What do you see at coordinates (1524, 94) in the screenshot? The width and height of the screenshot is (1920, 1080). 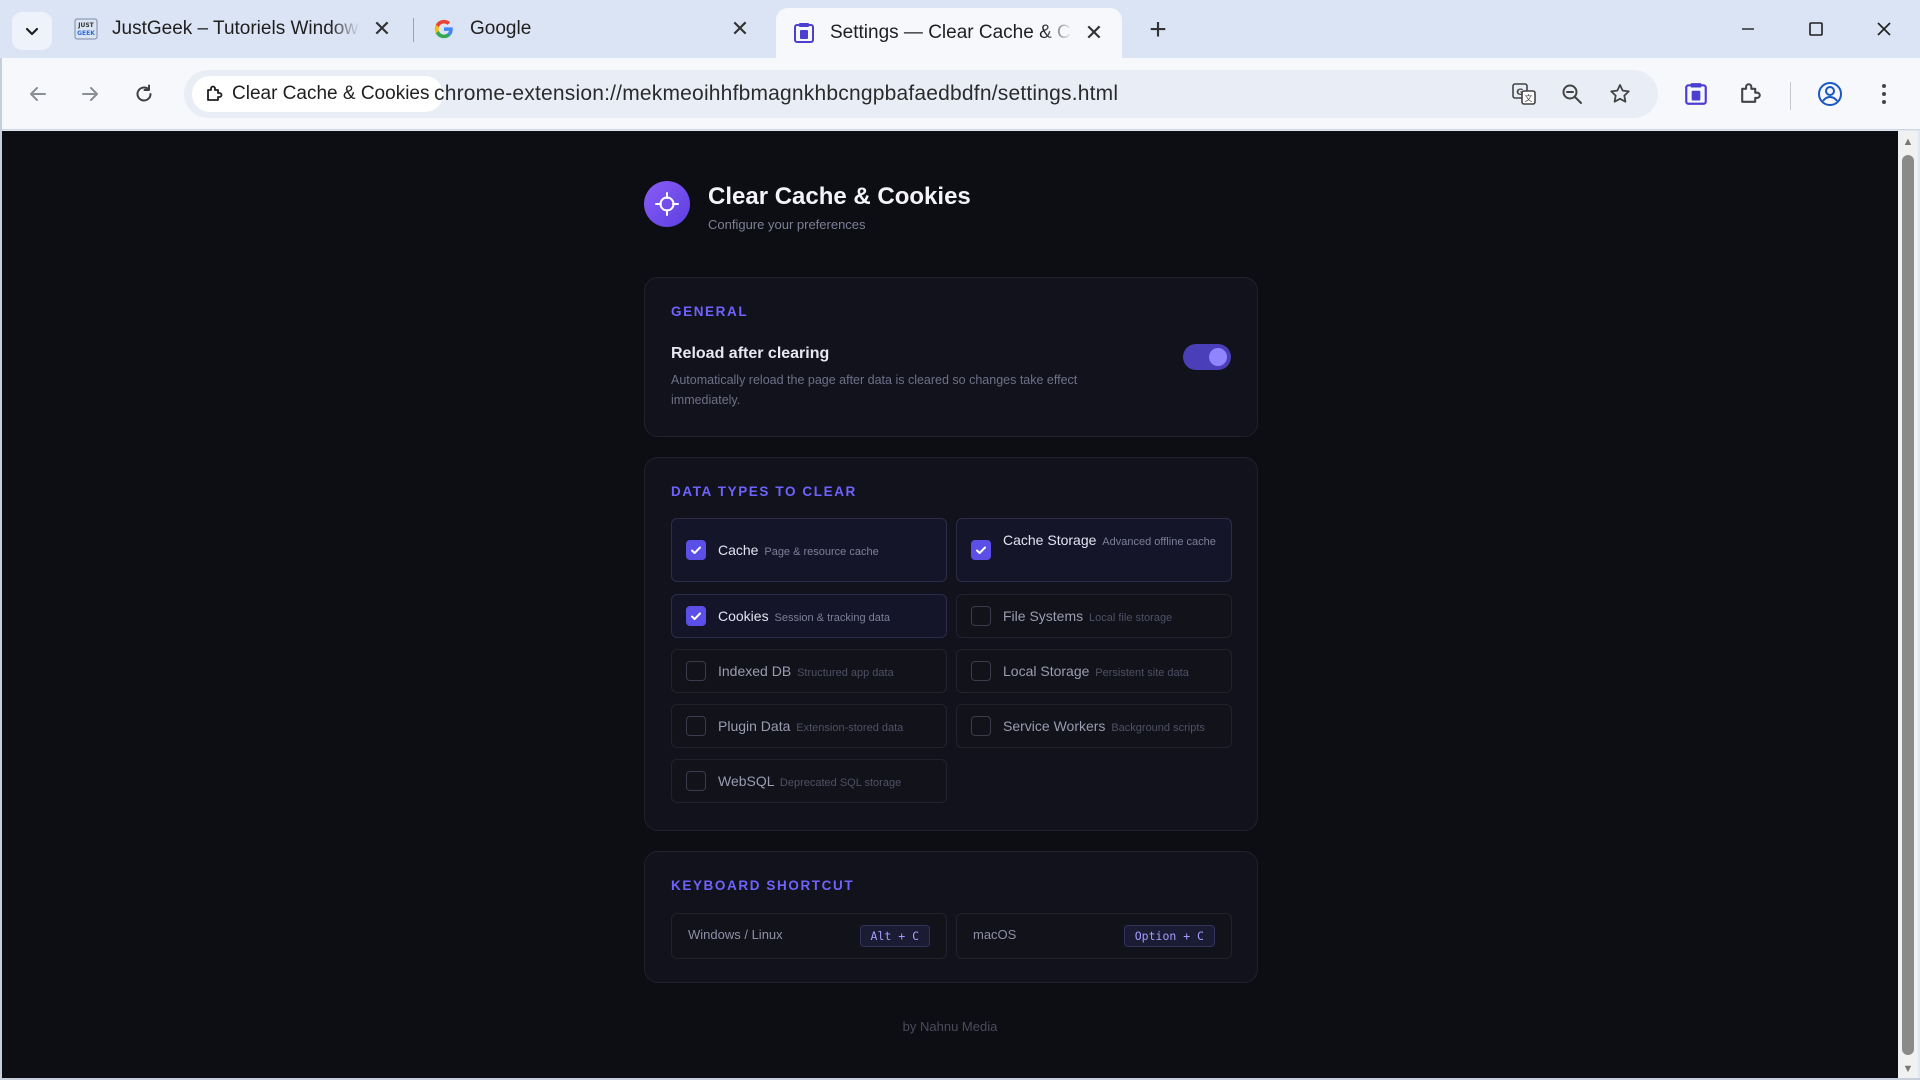 I see `translate-icon: G文` at bounding box center [1524, 94].